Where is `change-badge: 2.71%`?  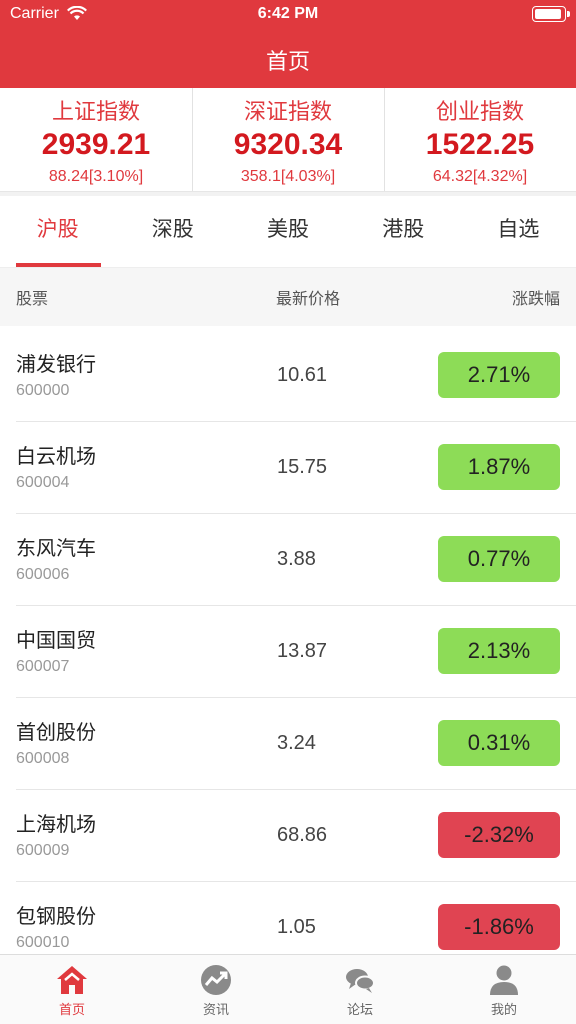 change-badge: 2.71% is located at coordinates (499, 375).